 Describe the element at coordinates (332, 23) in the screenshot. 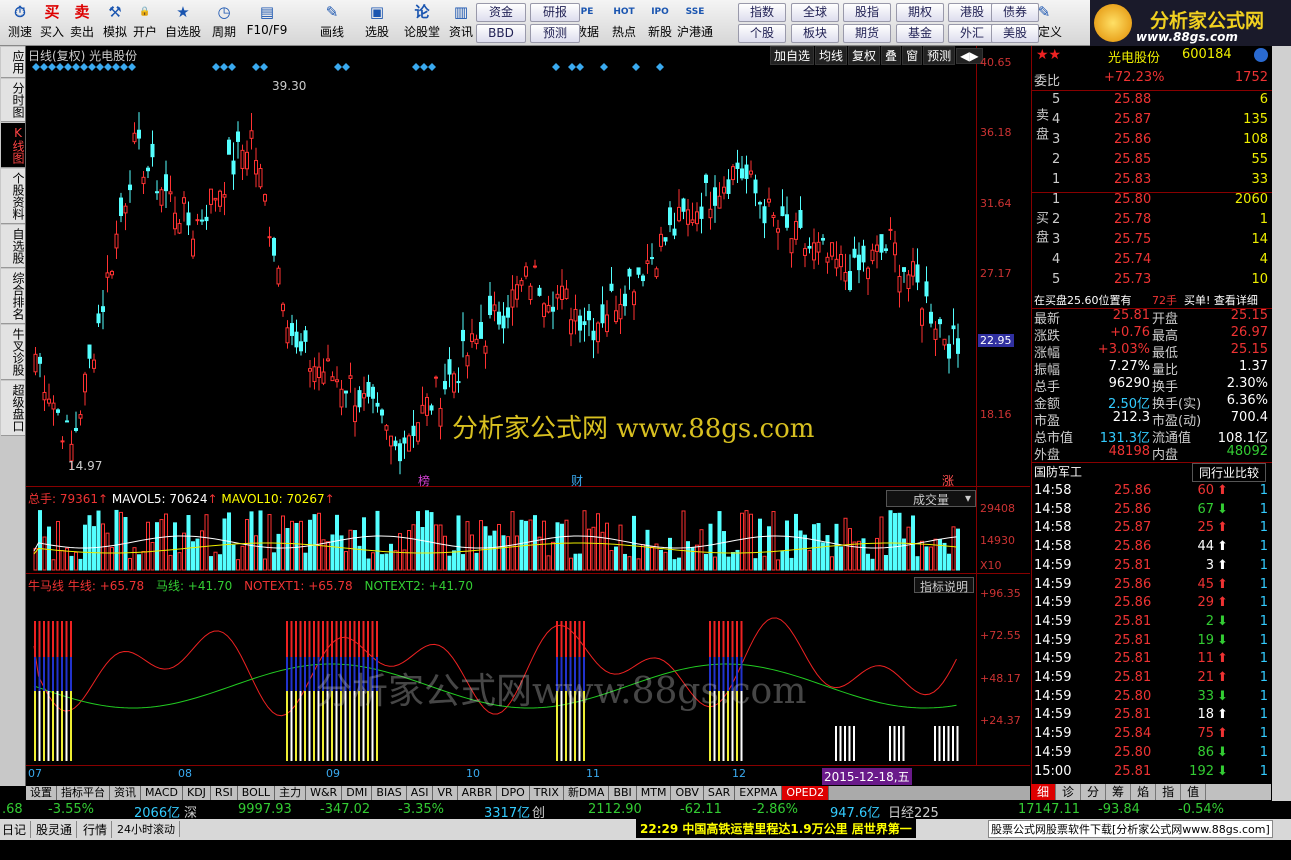

I see `toolbar-draw-line-button: ✎ 画线` at that location.